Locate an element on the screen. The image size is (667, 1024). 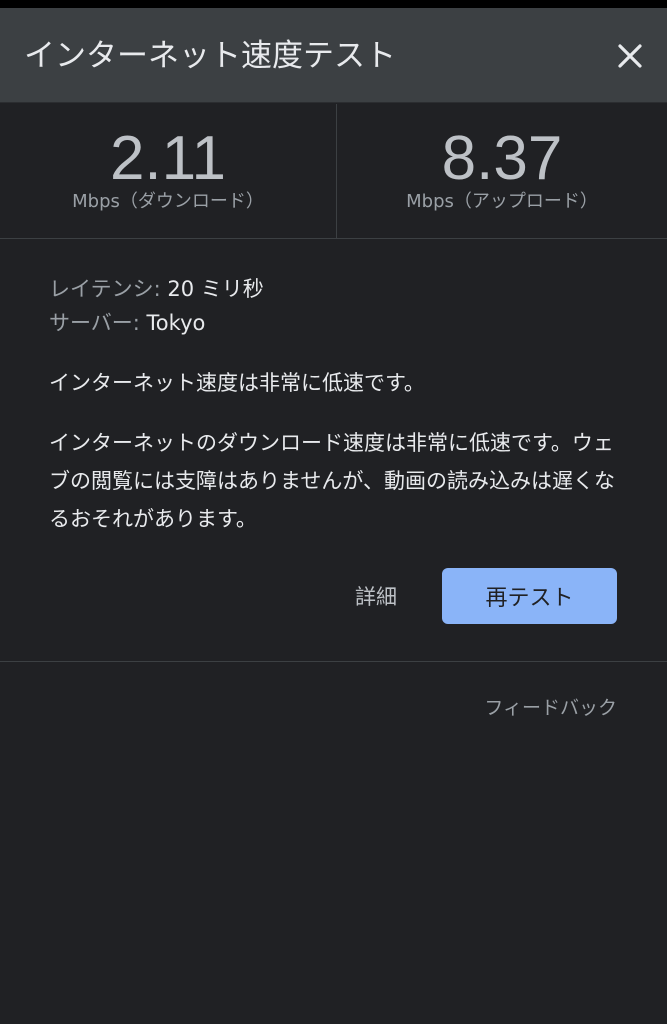
latency-value: 20 ミリ秒 is located at coordinates (215, 289).